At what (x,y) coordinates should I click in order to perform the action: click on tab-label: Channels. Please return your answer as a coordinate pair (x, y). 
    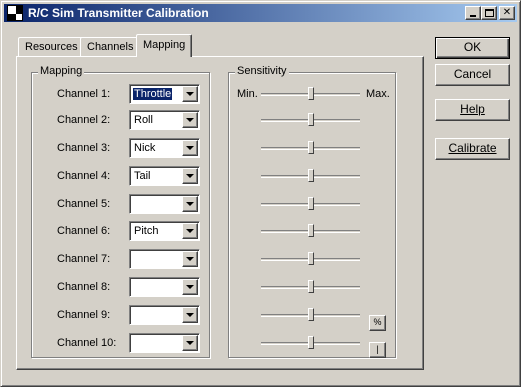
    Looking at the image, I should click on (110, 47).